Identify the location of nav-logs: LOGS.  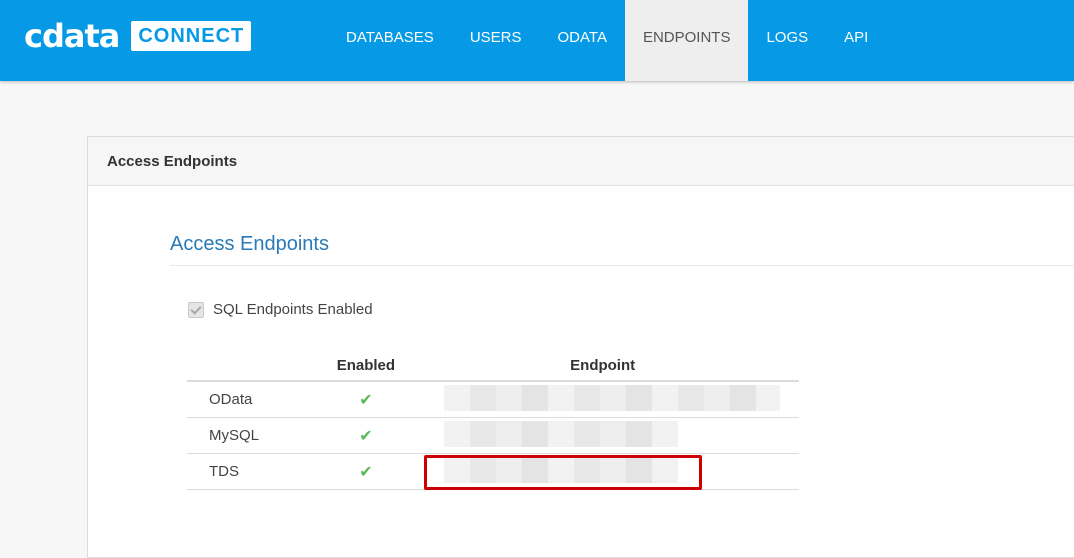
(787, 40).